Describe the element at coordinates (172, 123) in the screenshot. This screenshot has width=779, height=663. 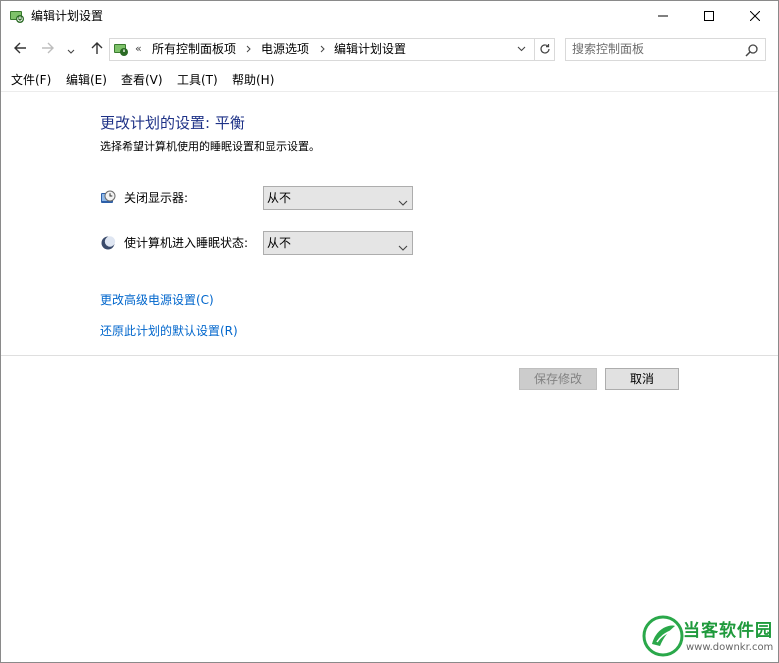
I see `page-title: 更改计划的设置: 平衡` at that location.